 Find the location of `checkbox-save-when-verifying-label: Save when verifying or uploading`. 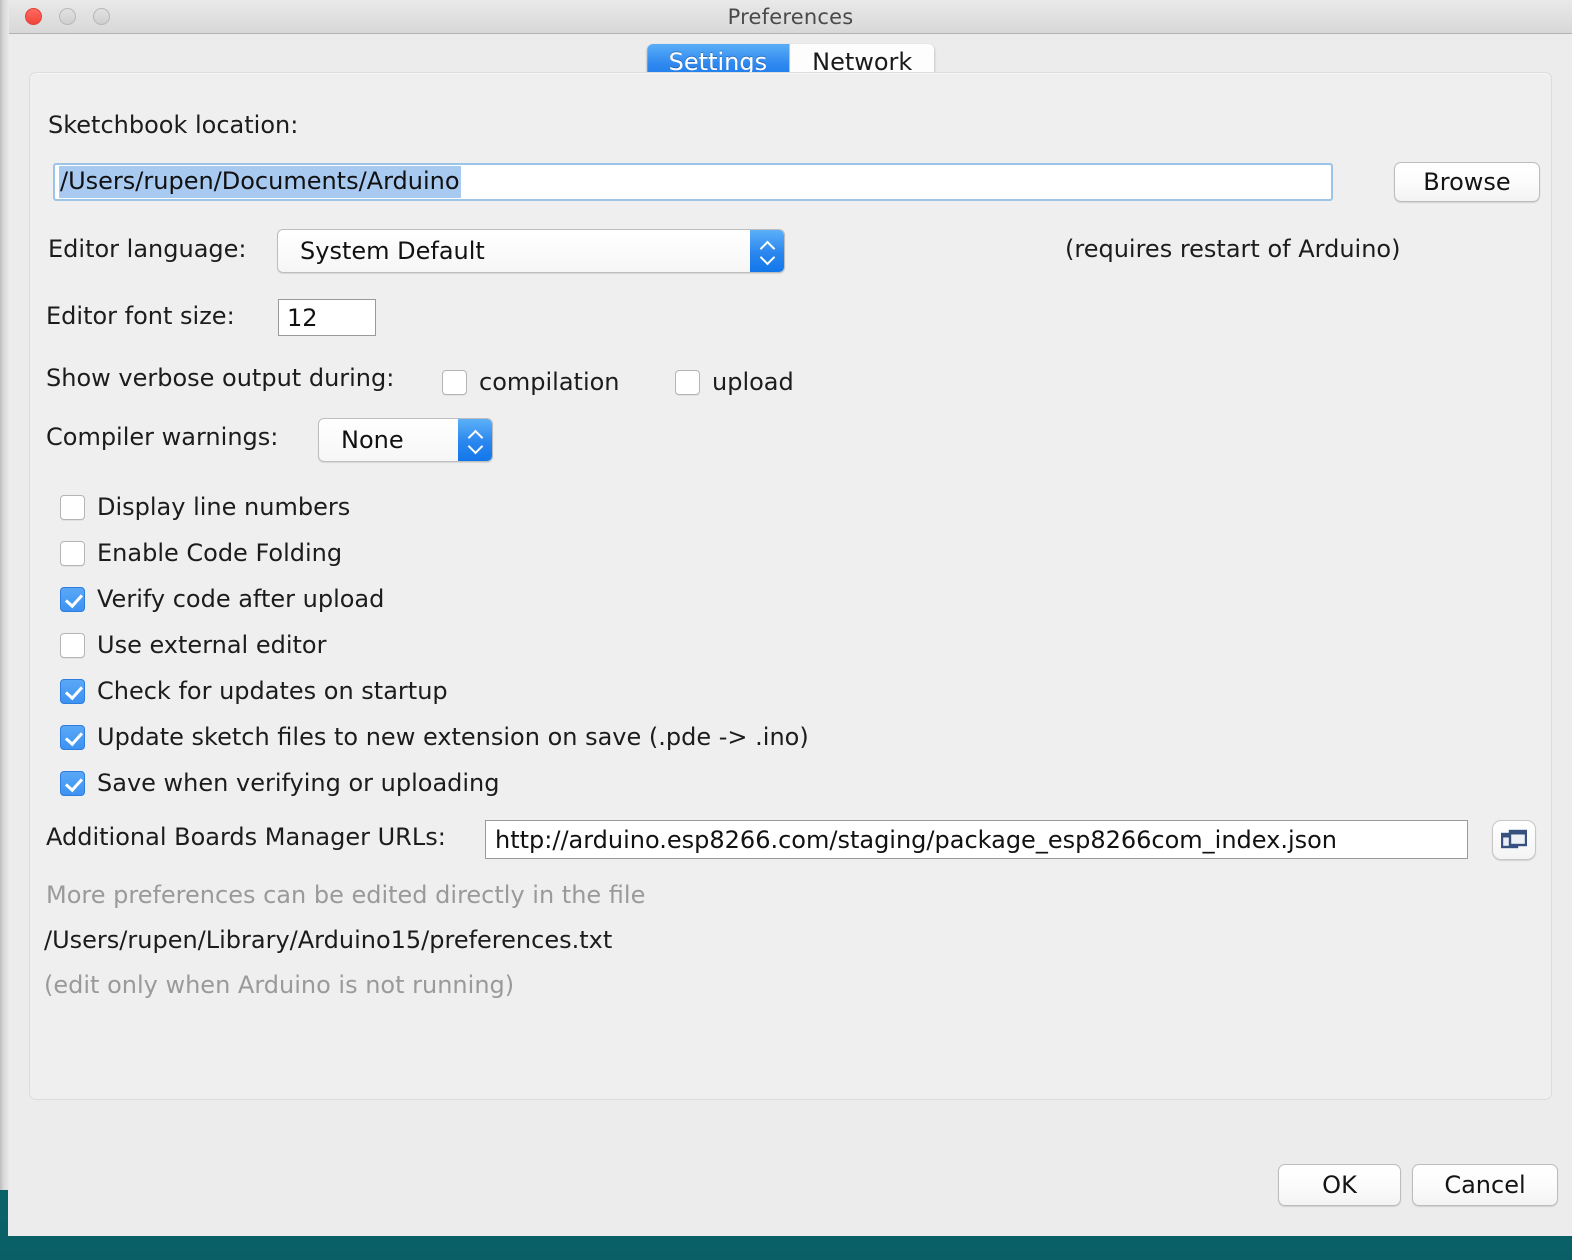

checkbox-save-when-verifying-label: Save when verifying or uploading is located at coordinates (298, 783).